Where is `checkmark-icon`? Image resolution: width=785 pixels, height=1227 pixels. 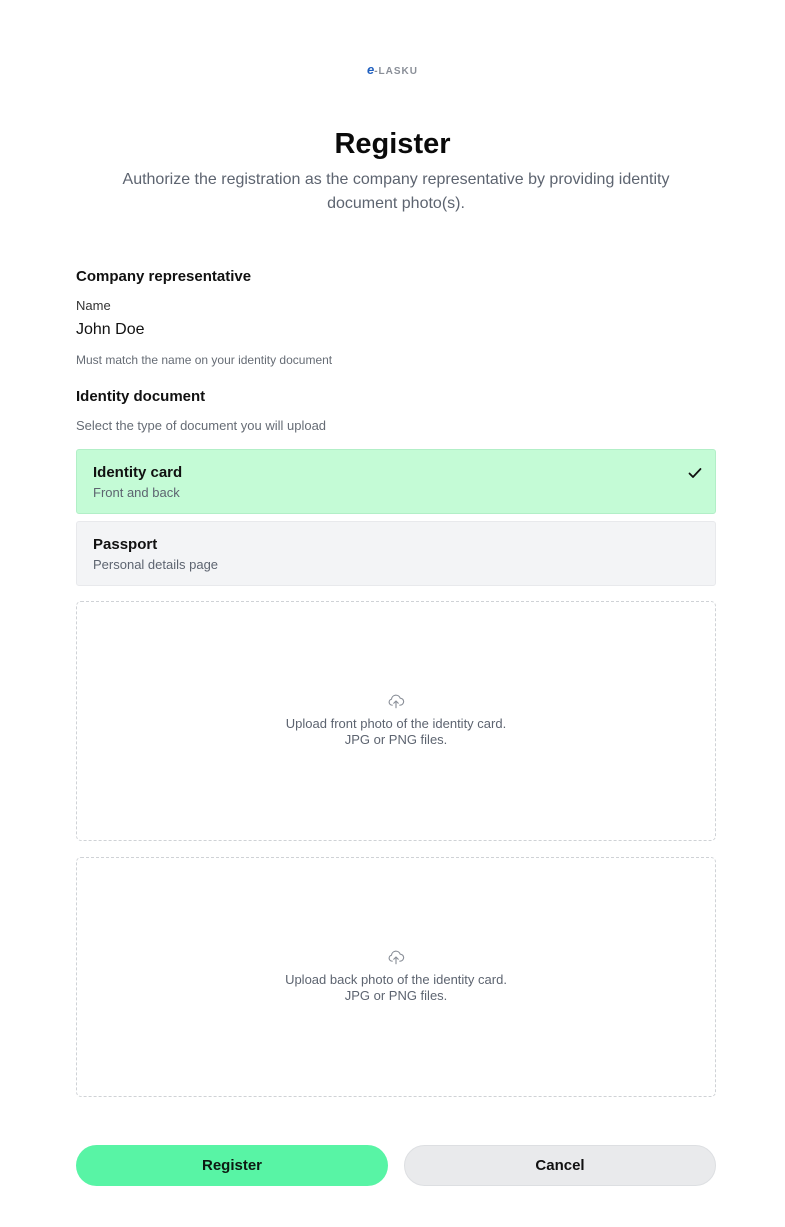 checkmark-icon is located at coordinates (695, 473).